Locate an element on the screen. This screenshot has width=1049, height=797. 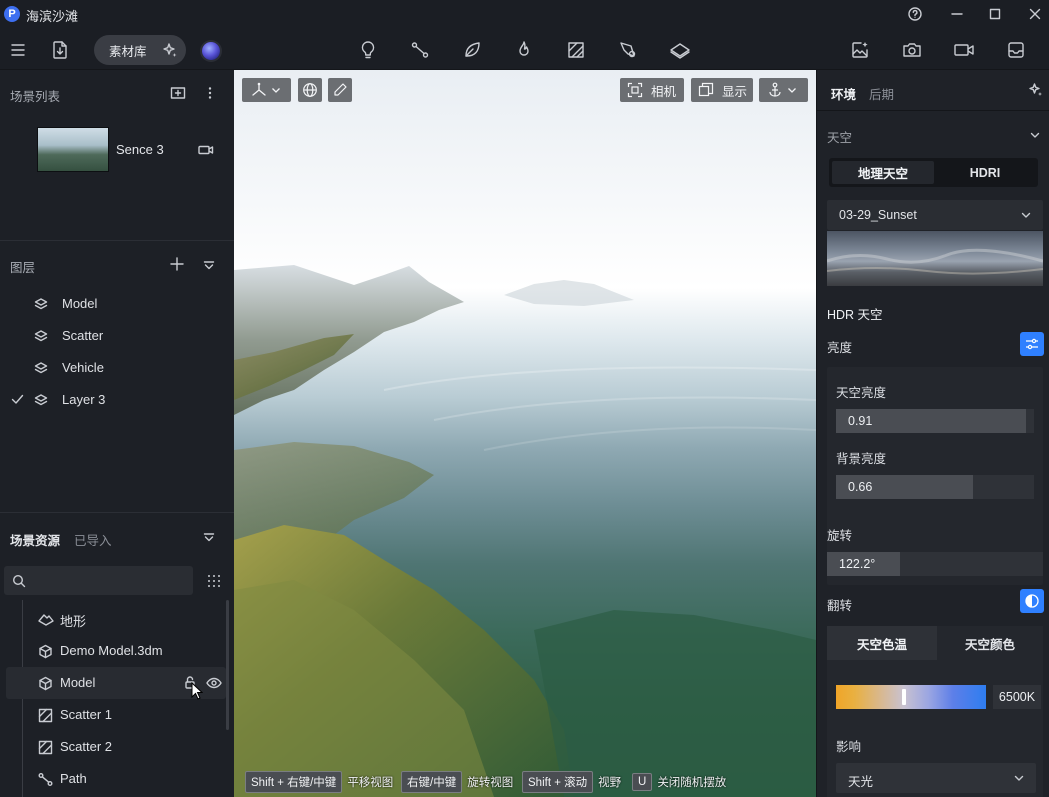
main-toolbar: 素材库 is located at coordinates (524, 49).